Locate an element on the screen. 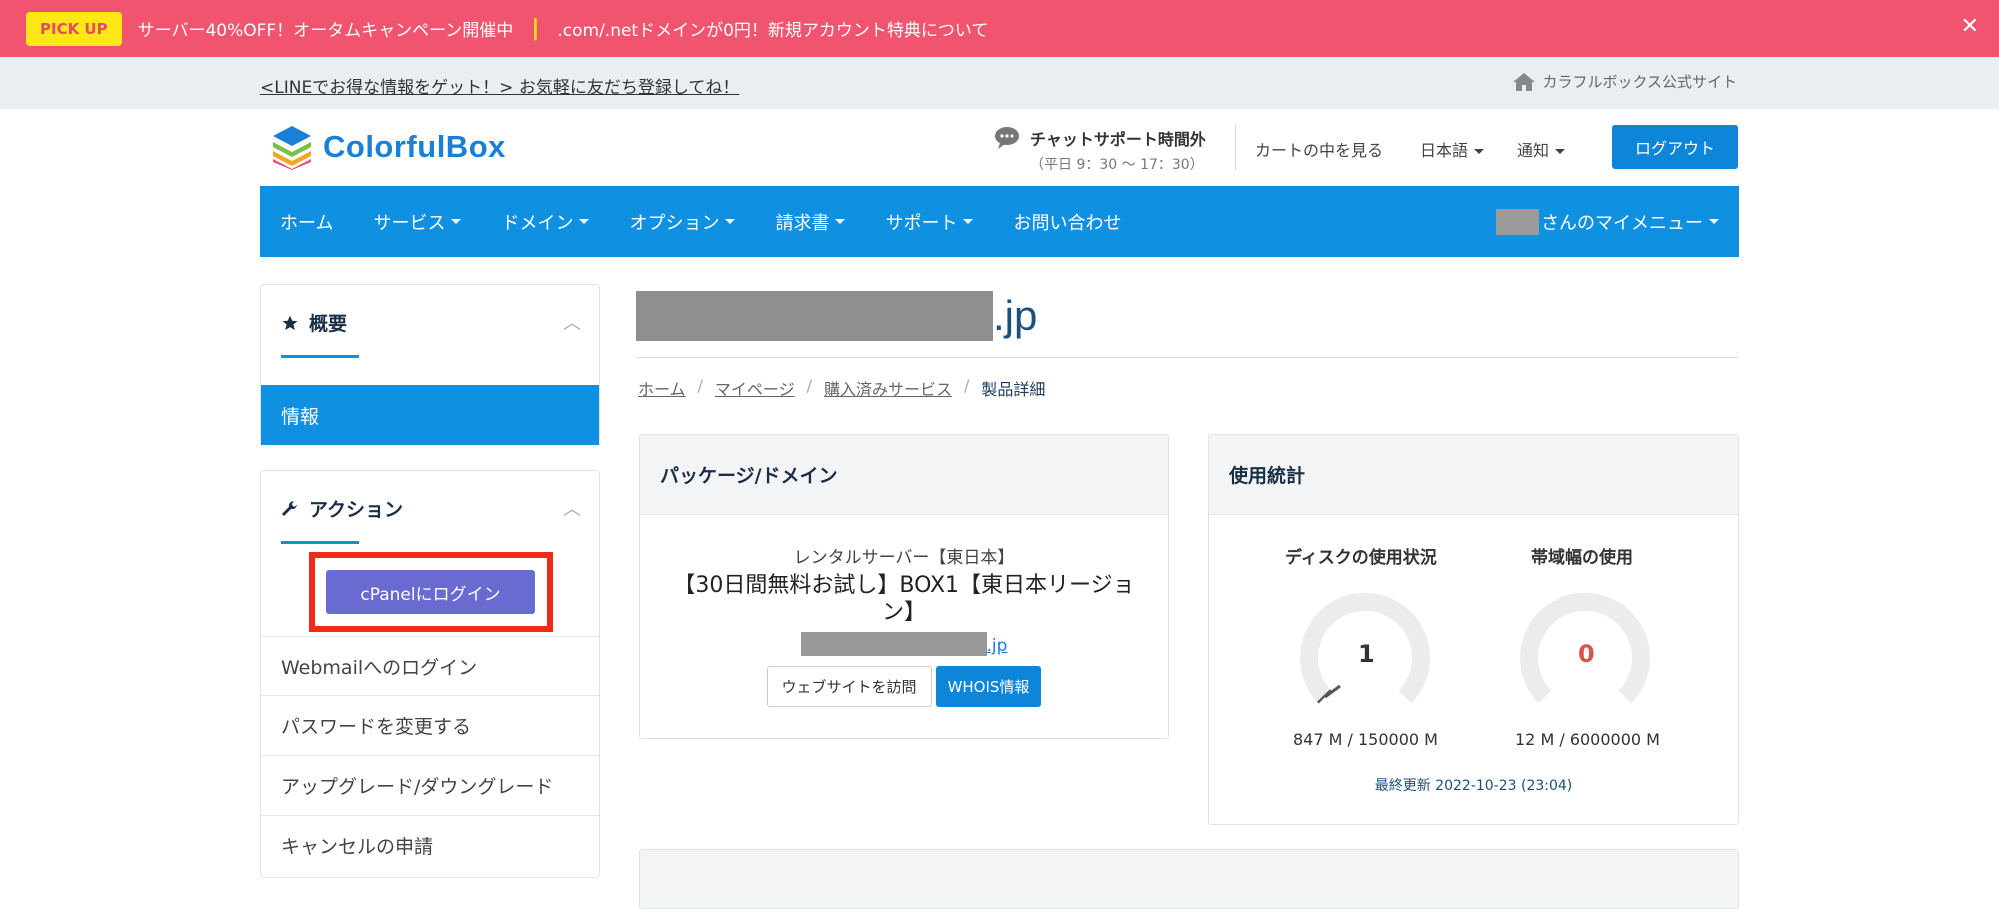  disk-usage-label: ディスクの使用状況 is located at coordinates (1361, 558).